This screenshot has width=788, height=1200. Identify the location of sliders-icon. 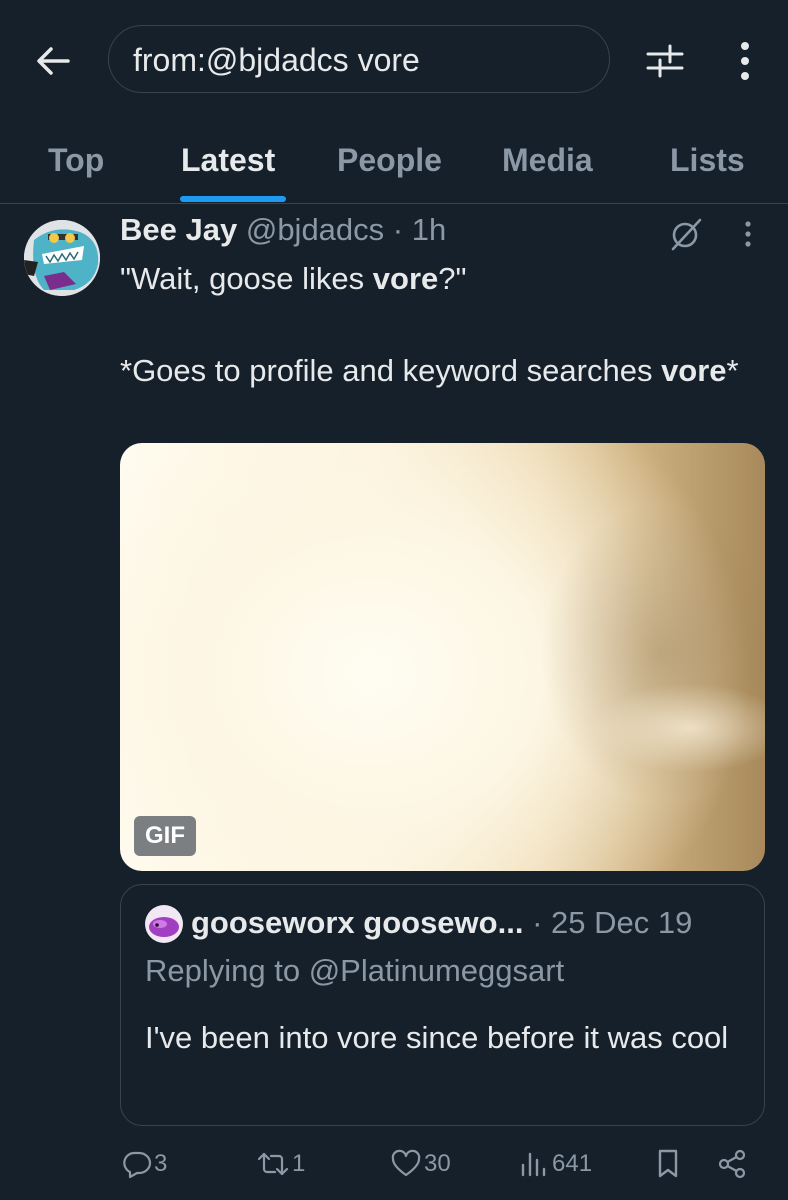
(665, 61).